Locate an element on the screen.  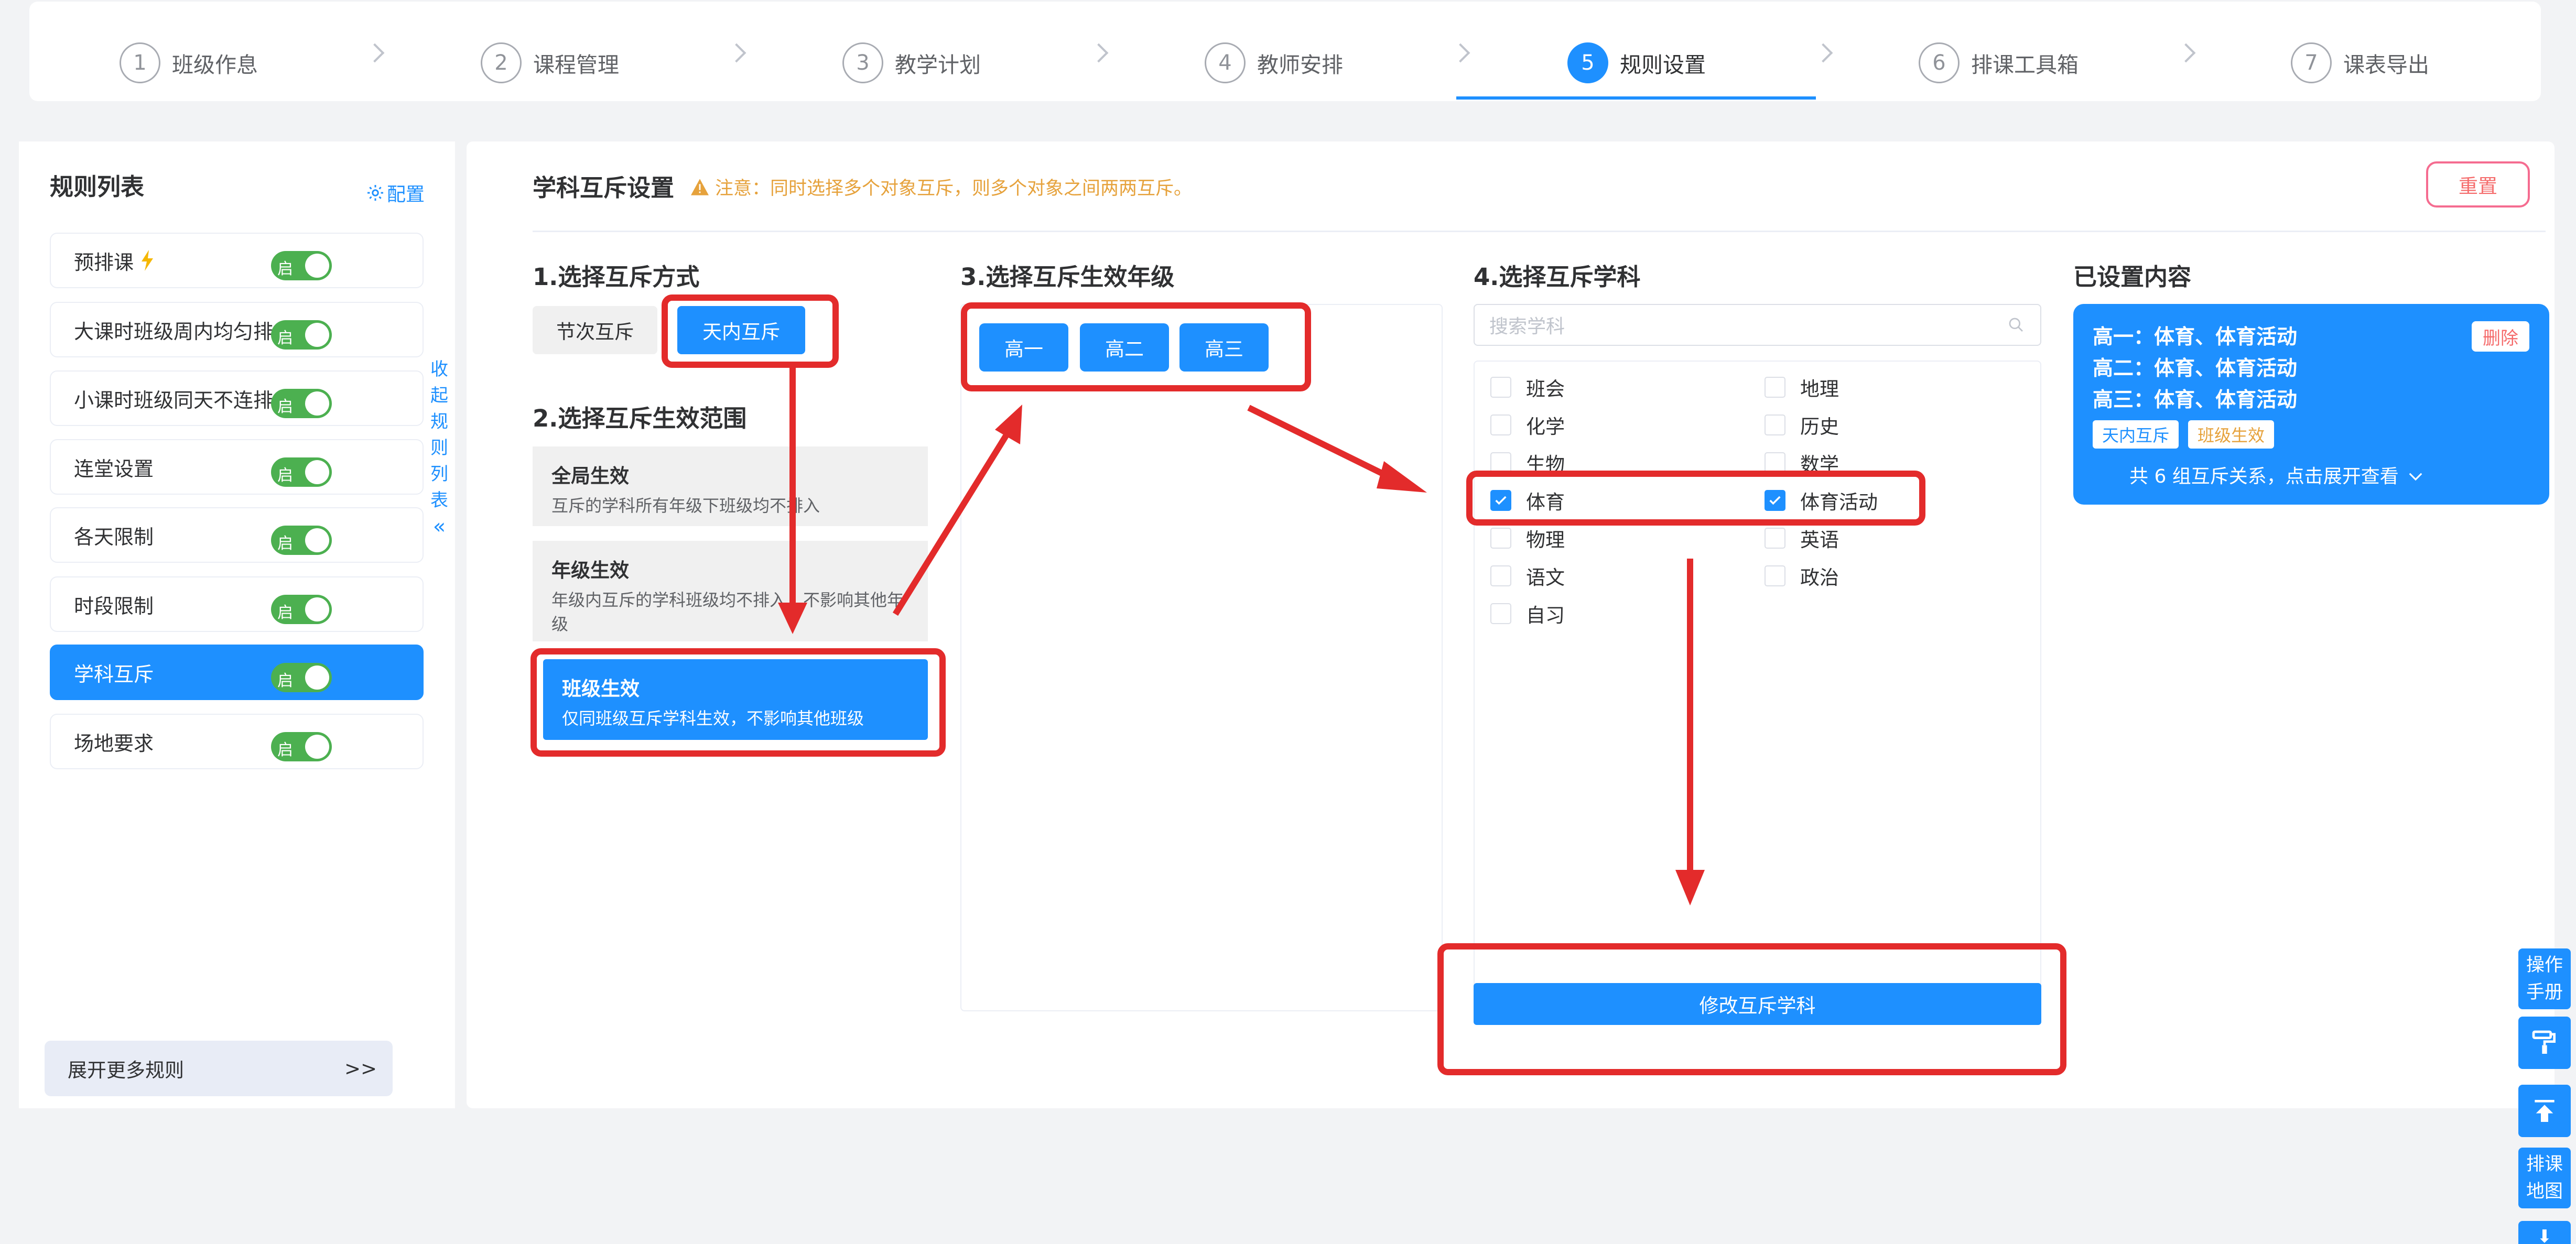
rule-label: 连堂设置 is located at coordinates (114, 469).